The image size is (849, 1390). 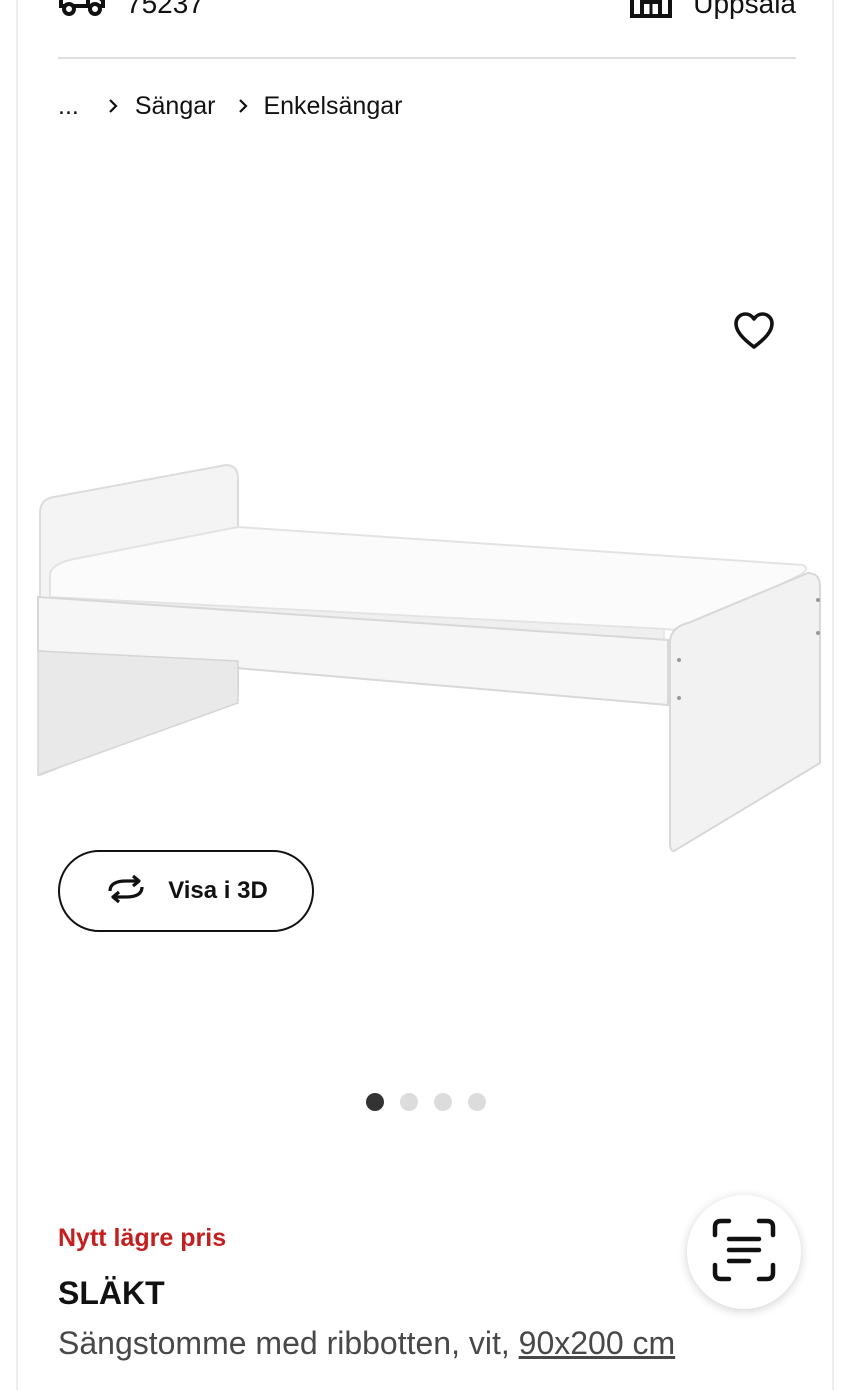 What do you see at coordinates (111, 1293) in the screenshot?
I see `product-name: SLÄKT` at bounding box center [111, 1293].